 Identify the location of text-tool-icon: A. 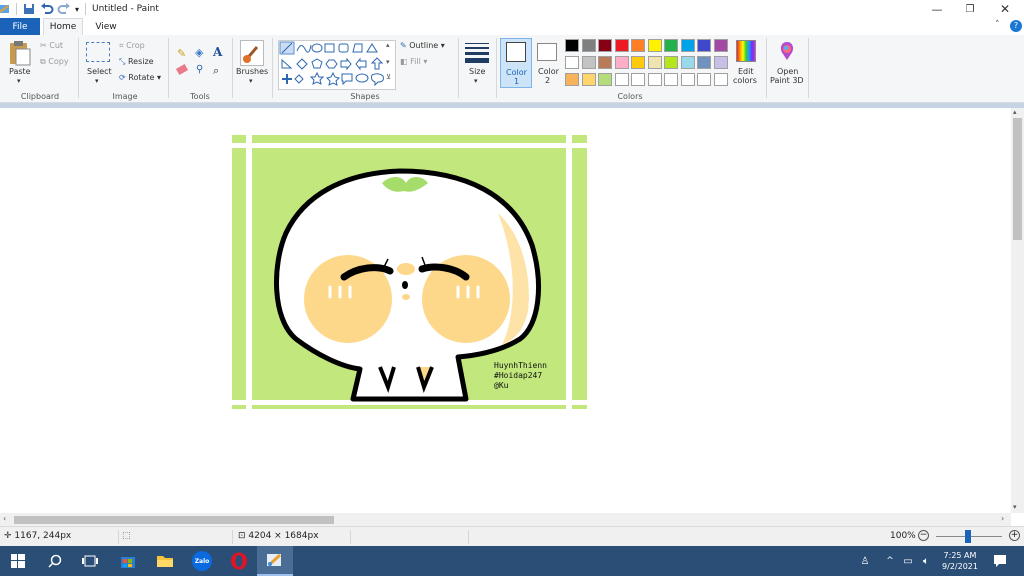
(217, 52).